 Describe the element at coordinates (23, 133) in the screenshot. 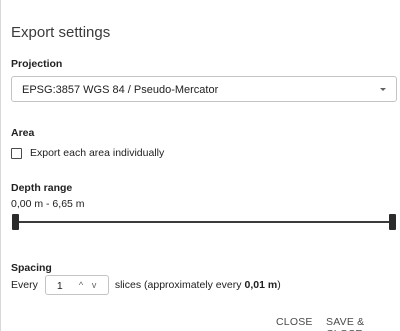

I see `area-label: Area` at that location.